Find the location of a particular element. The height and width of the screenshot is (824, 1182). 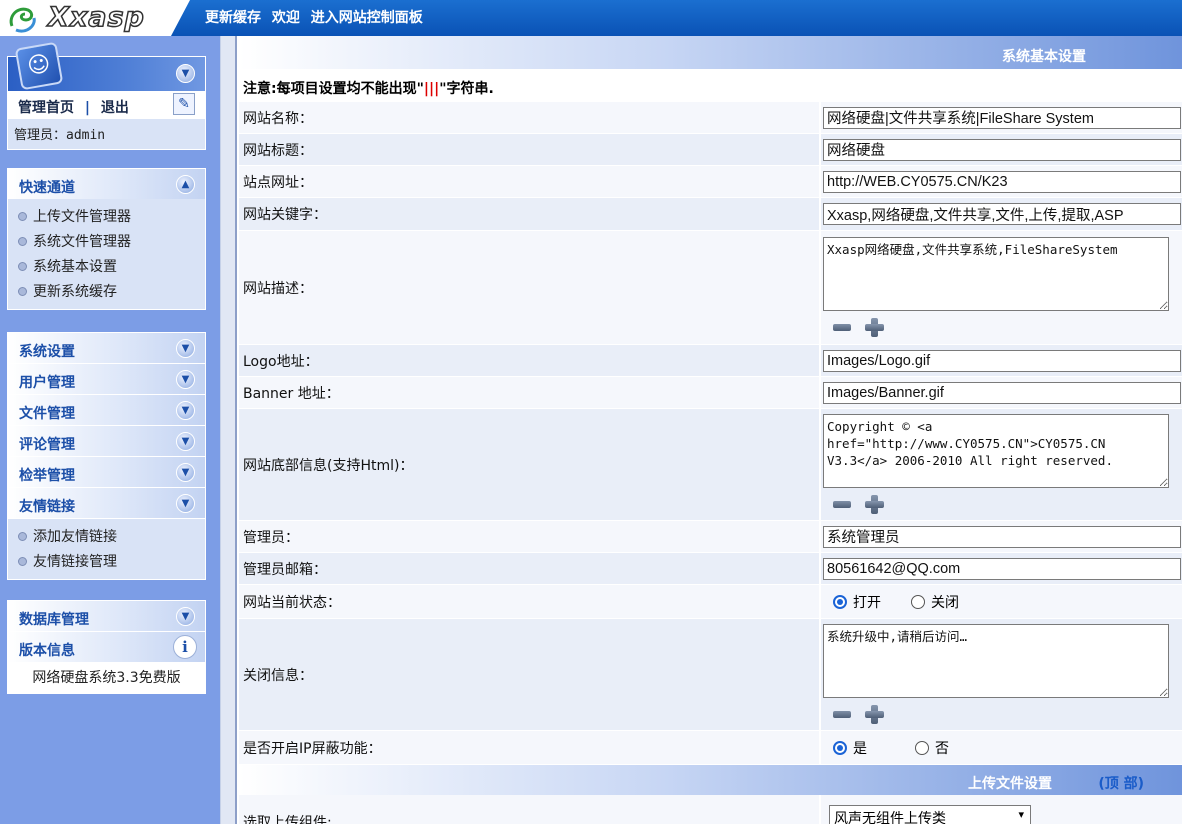

label-admin-email: 管理员邮箱： is located at coordinates (285, 569).